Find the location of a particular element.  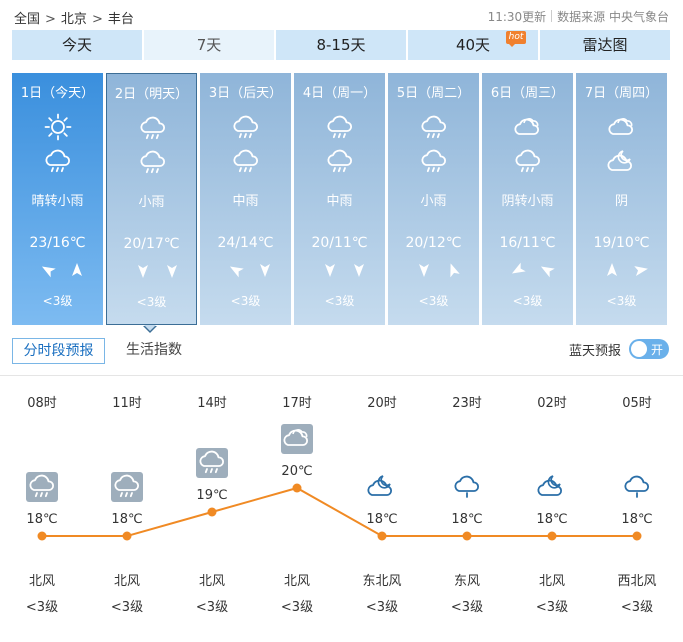

hour-wind-direction: 东北风 is located at coordinates (382, 581).